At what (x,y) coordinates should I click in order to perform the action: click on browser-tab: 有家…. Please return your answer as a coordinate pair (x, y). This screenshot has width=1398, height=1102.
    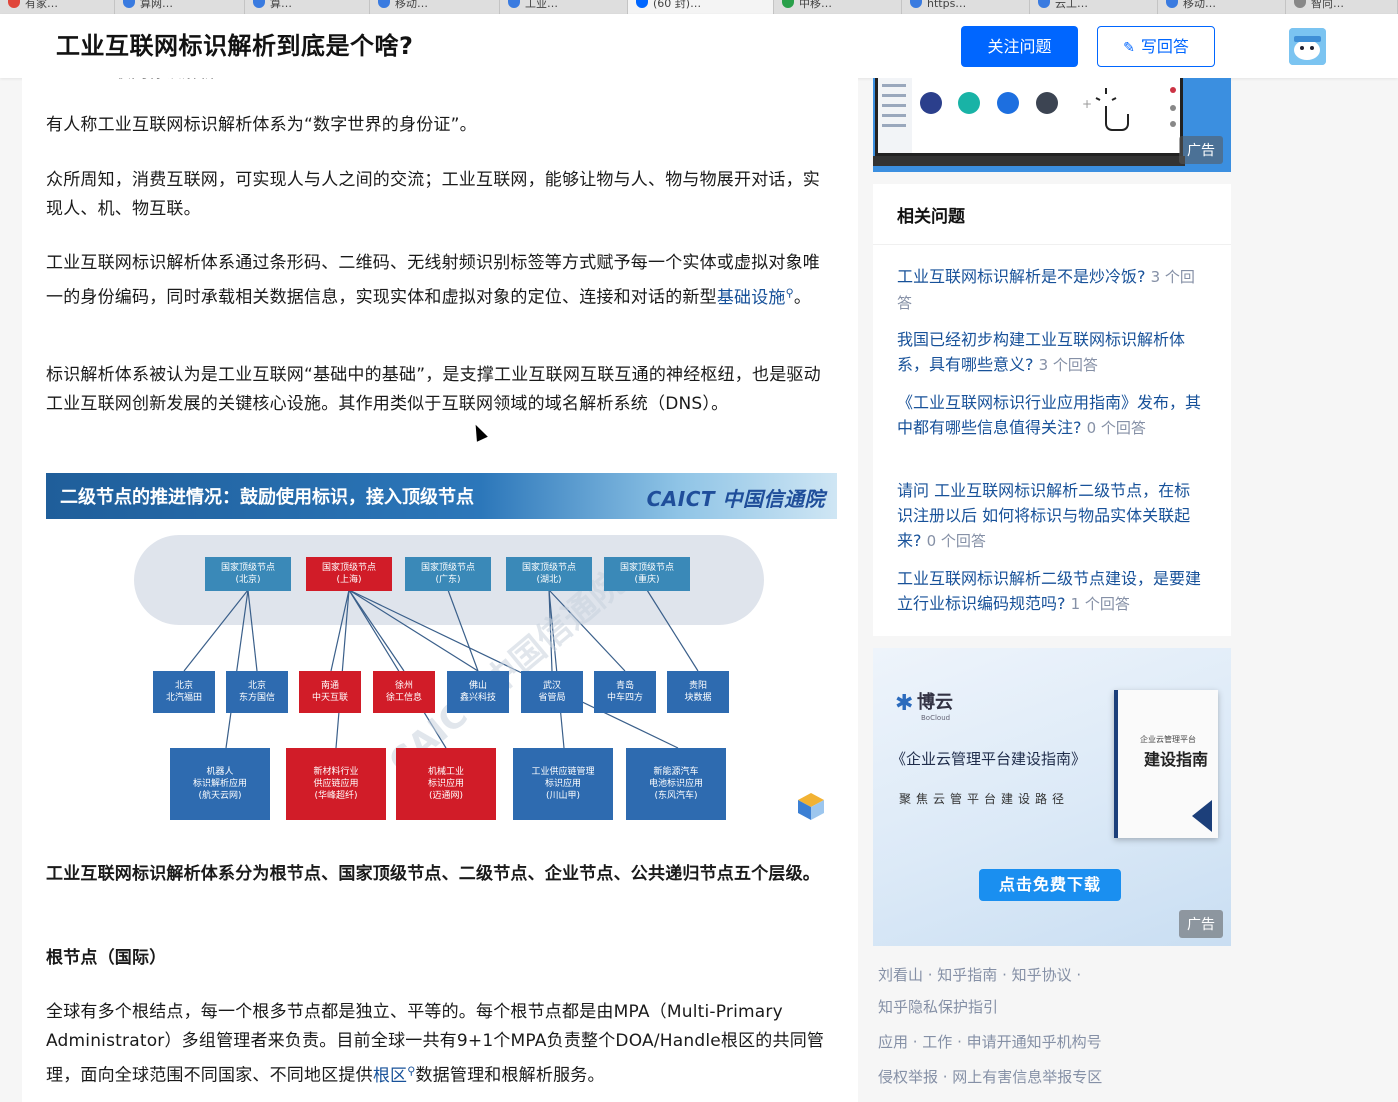
    Looking at the image, I should click on (57, 7).